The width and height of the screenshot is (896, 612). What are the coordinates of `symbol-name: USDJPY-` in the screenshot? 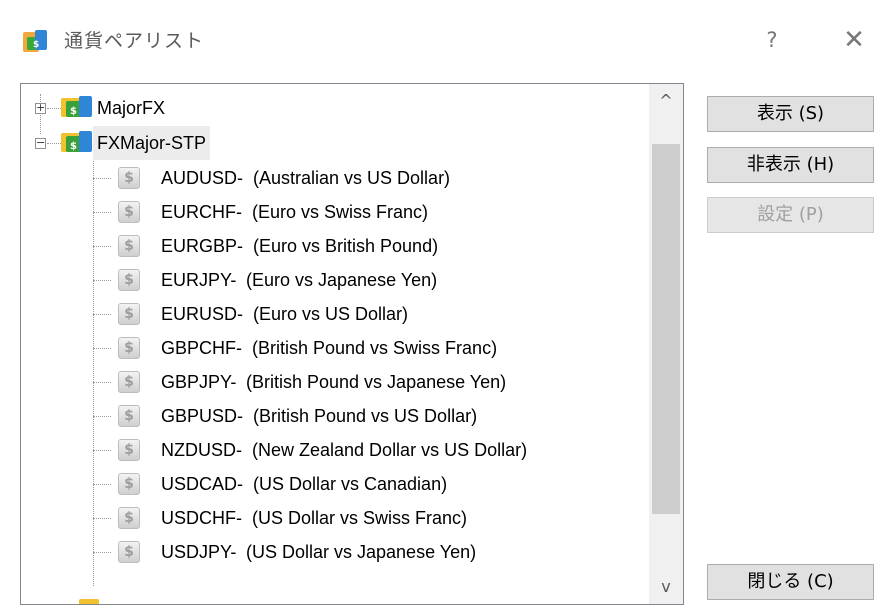 It's located at (199, 552).